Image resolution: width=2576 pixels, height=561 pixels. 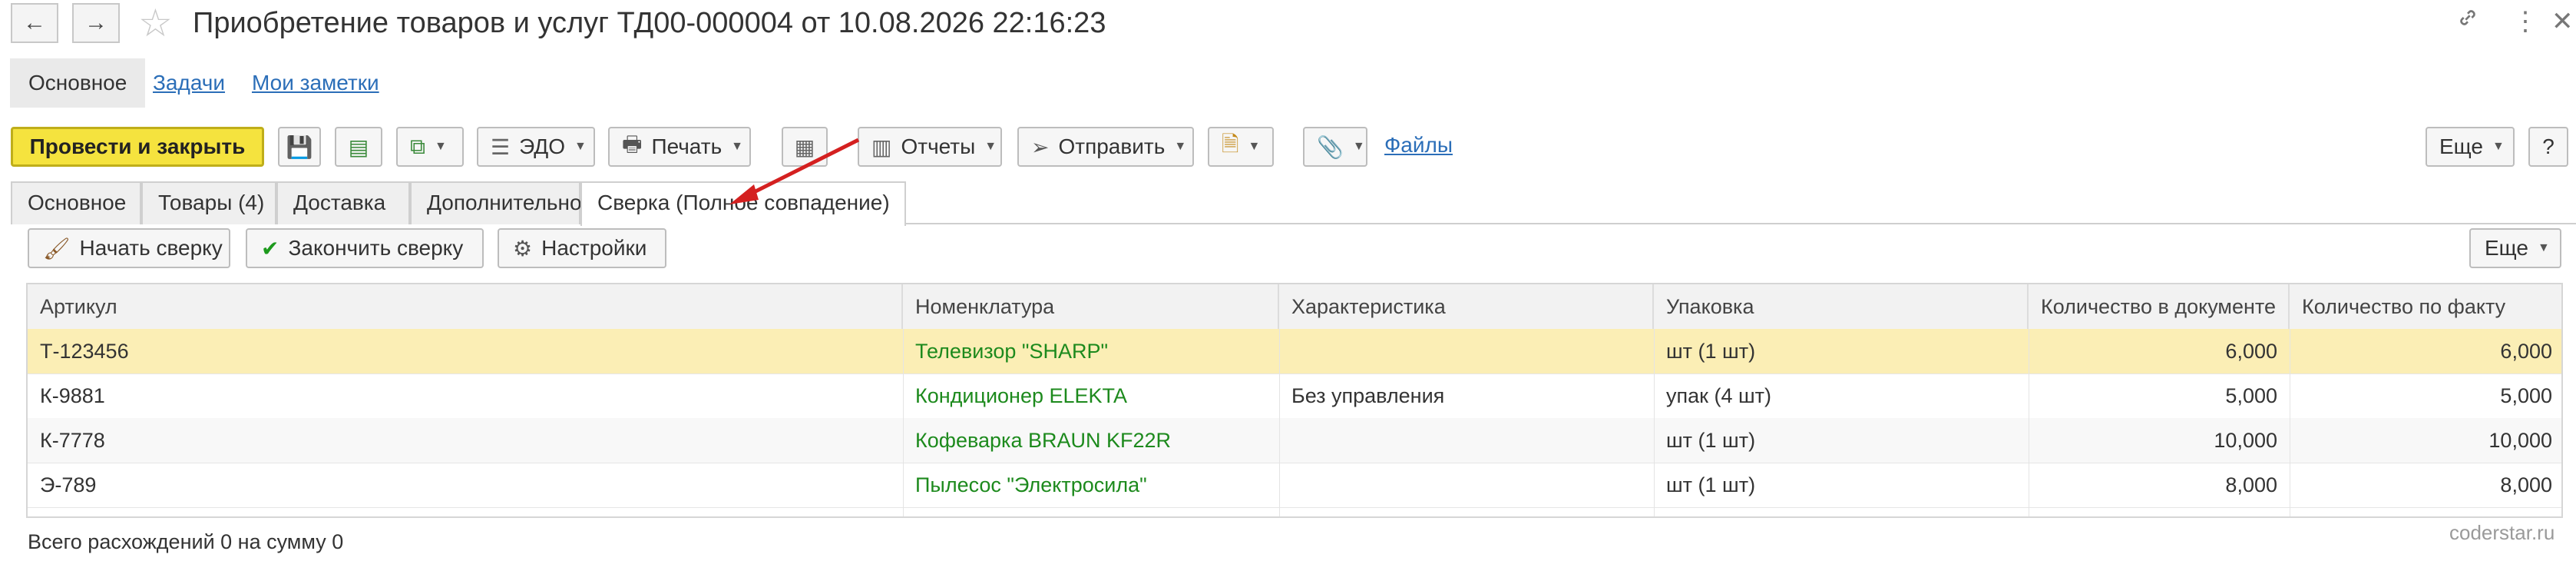 I want to click on finish-reconcile-label: Закончить сверку, so click(x=376, y=248).